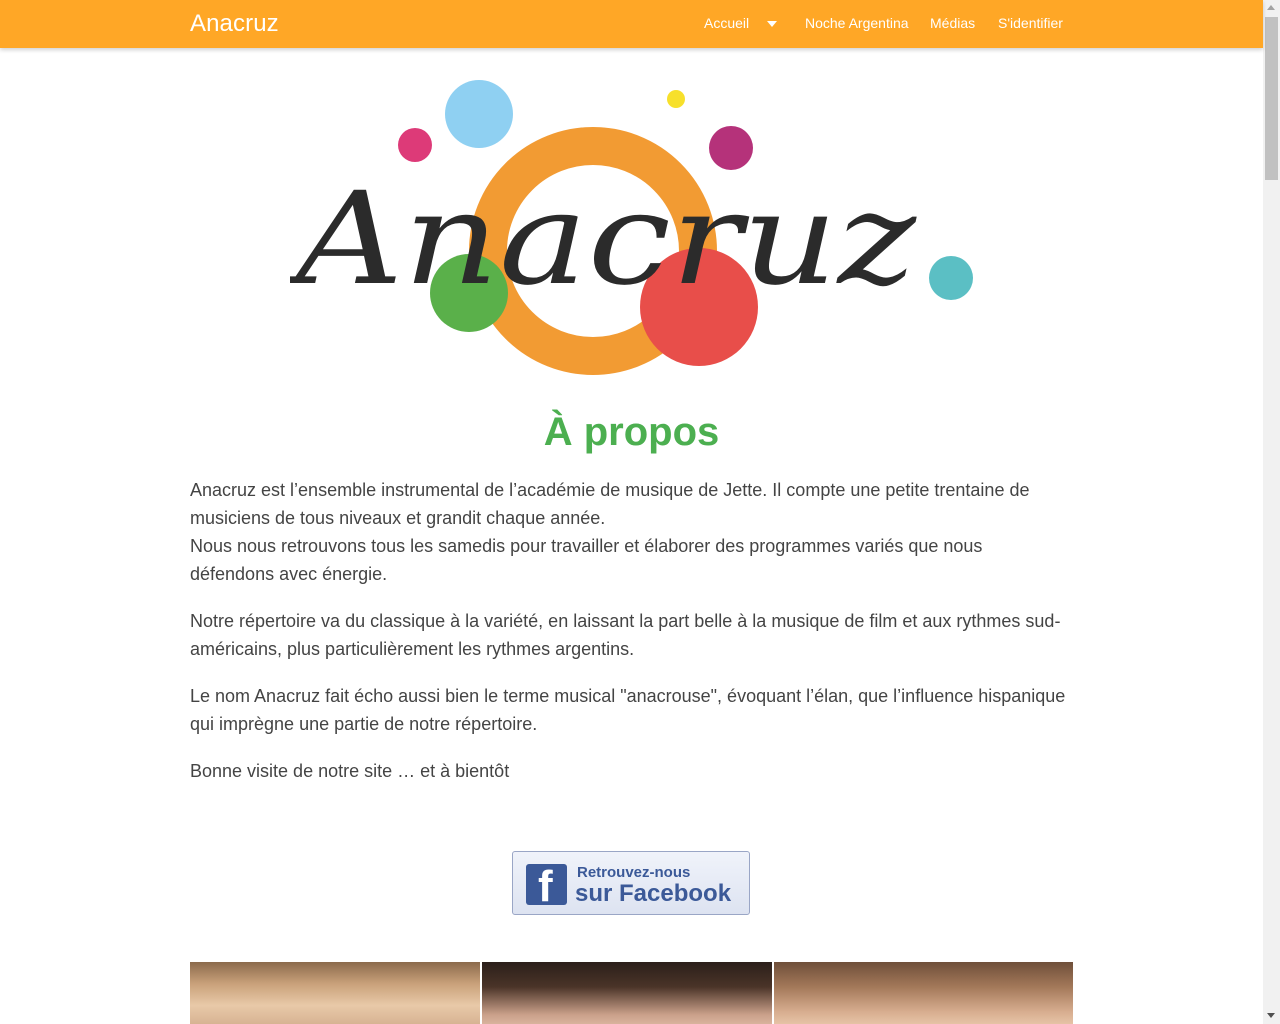 The height and width of the screenshot is (1024, 1280). What do you see at coordinates (234, 24) in the screenshot?
I see `brand-link: Anacruz` at bounding box center [234, 24].